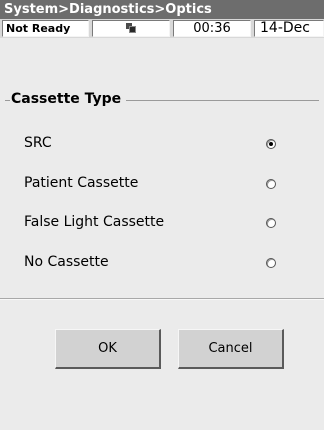 This screenshot has height=430, width=324. I want to click on clock-time: 00:36, so click(212, 28).